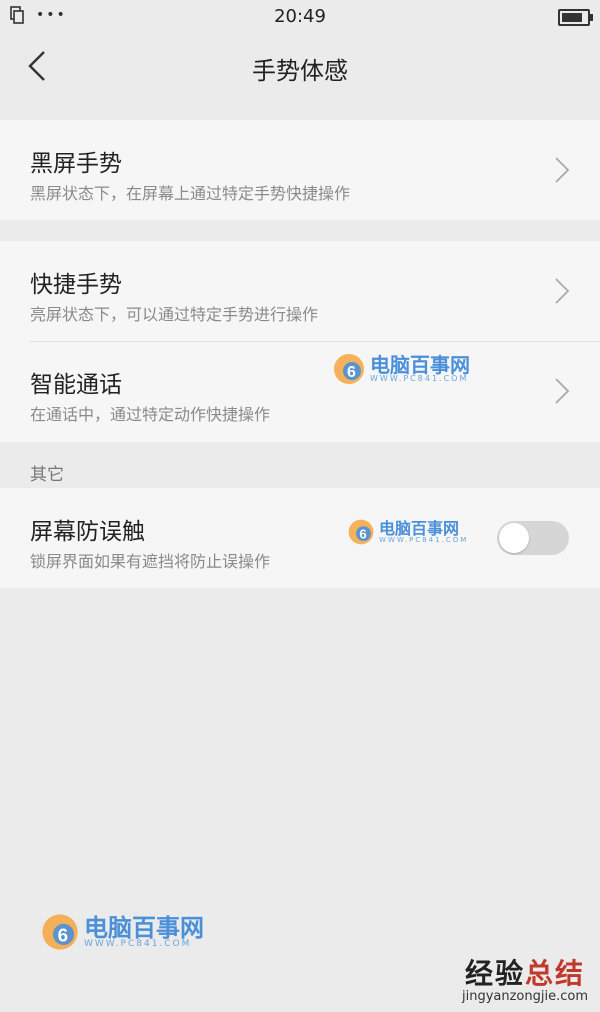 The image size is (600, 1012). I want to click on item-subtitle: 黑屏状态下，在屏幕上通过特定手势快捷操作, so click(190, 193).